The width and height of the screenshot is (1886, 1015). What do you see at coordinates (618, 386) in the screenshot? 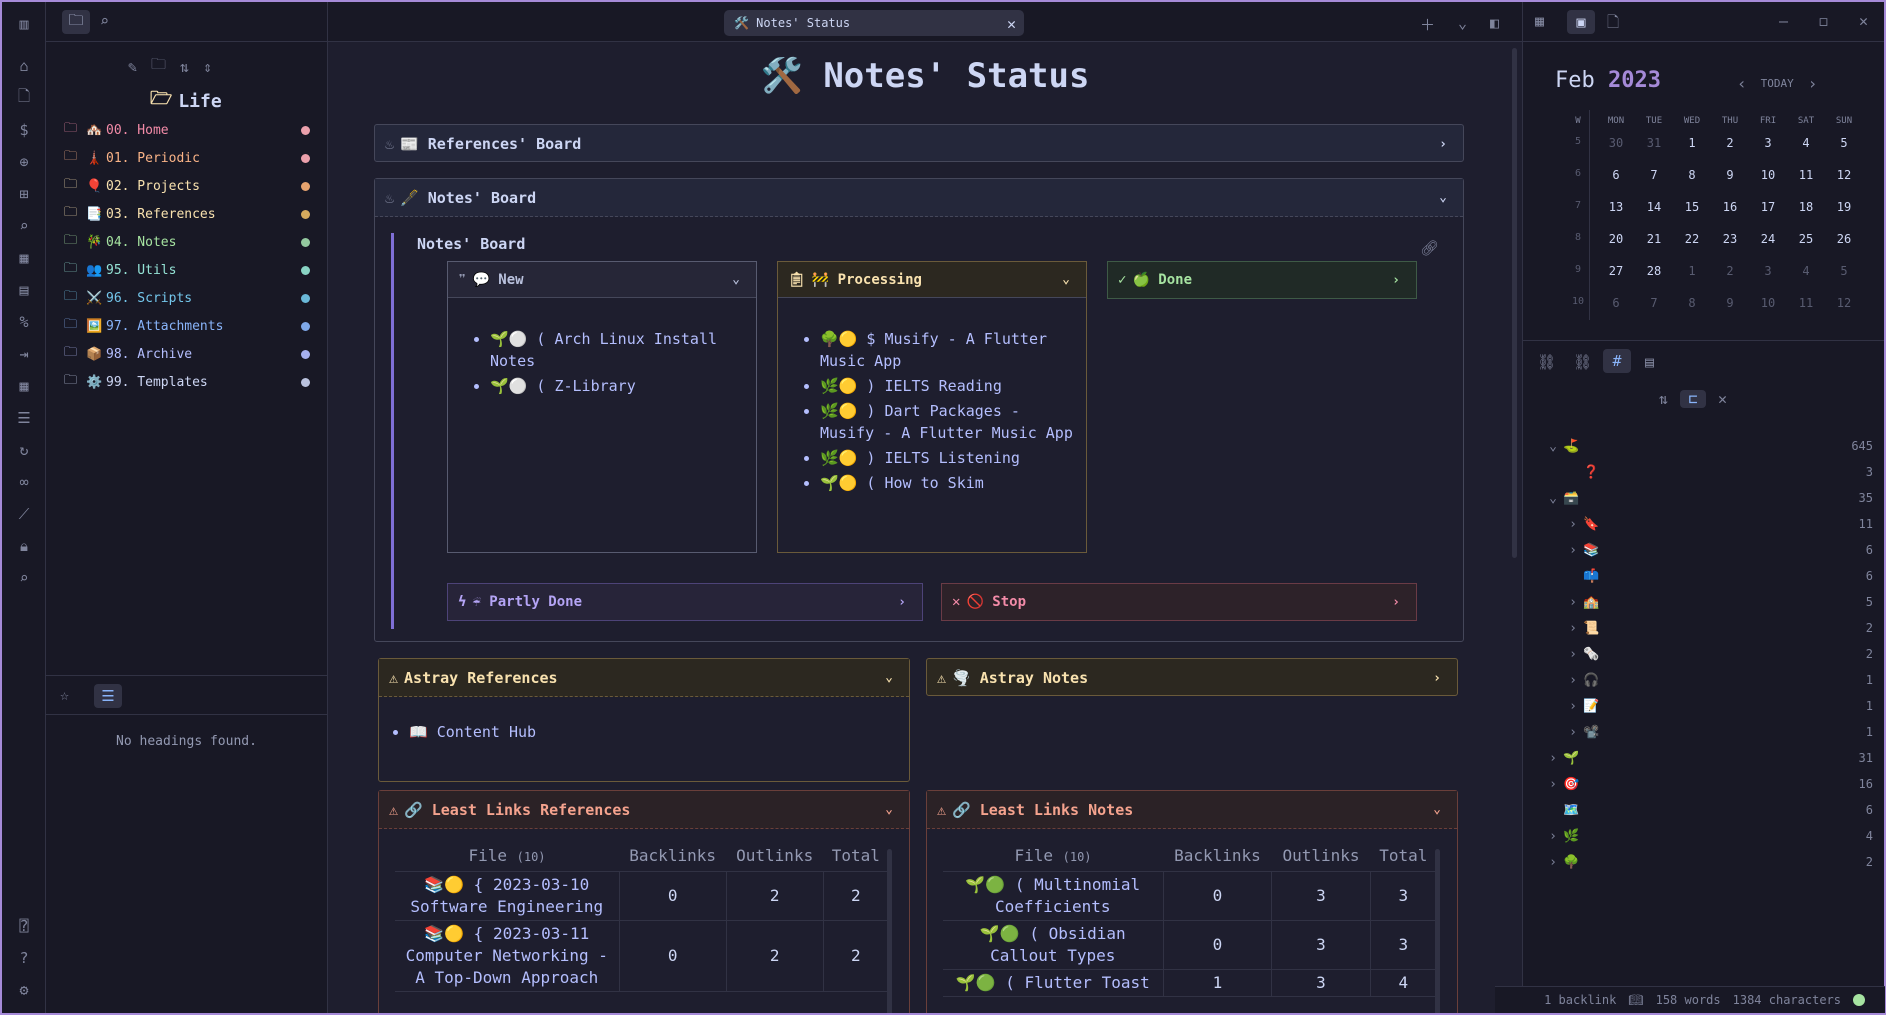
I see `list-item: 🌱⚪ ( Z-Library` at bounding box center [618, 386].